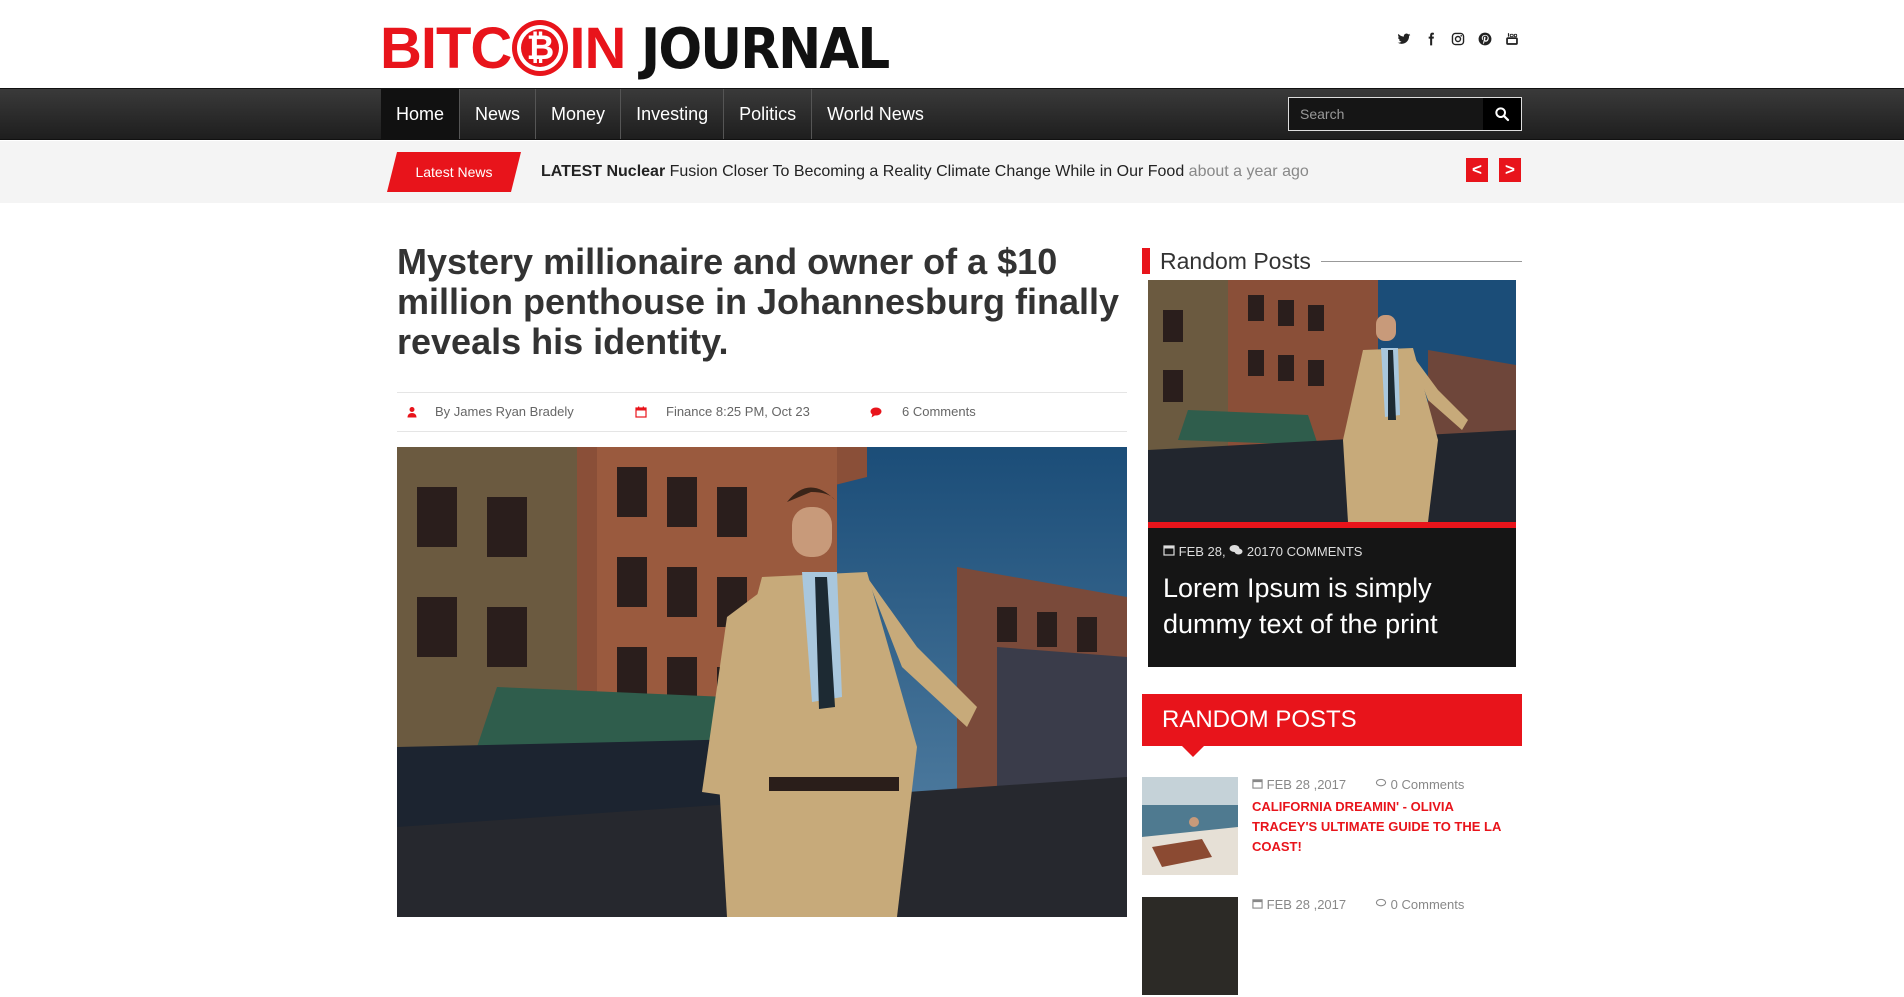 The height and width of the screenshot is (997, 1904). I want to click on site-header: BITC ₿ IN JOURNAL, so click(952, 44).